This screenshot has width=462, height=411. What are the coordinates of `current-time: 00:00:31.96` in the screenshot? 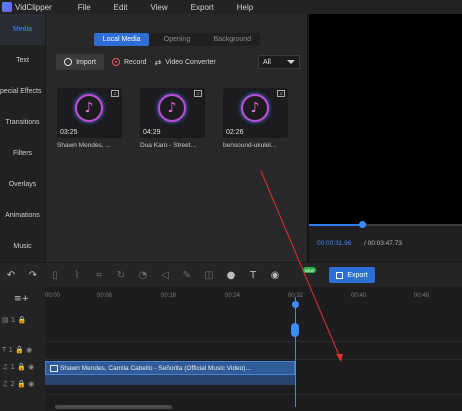 It's located at (334, 243).